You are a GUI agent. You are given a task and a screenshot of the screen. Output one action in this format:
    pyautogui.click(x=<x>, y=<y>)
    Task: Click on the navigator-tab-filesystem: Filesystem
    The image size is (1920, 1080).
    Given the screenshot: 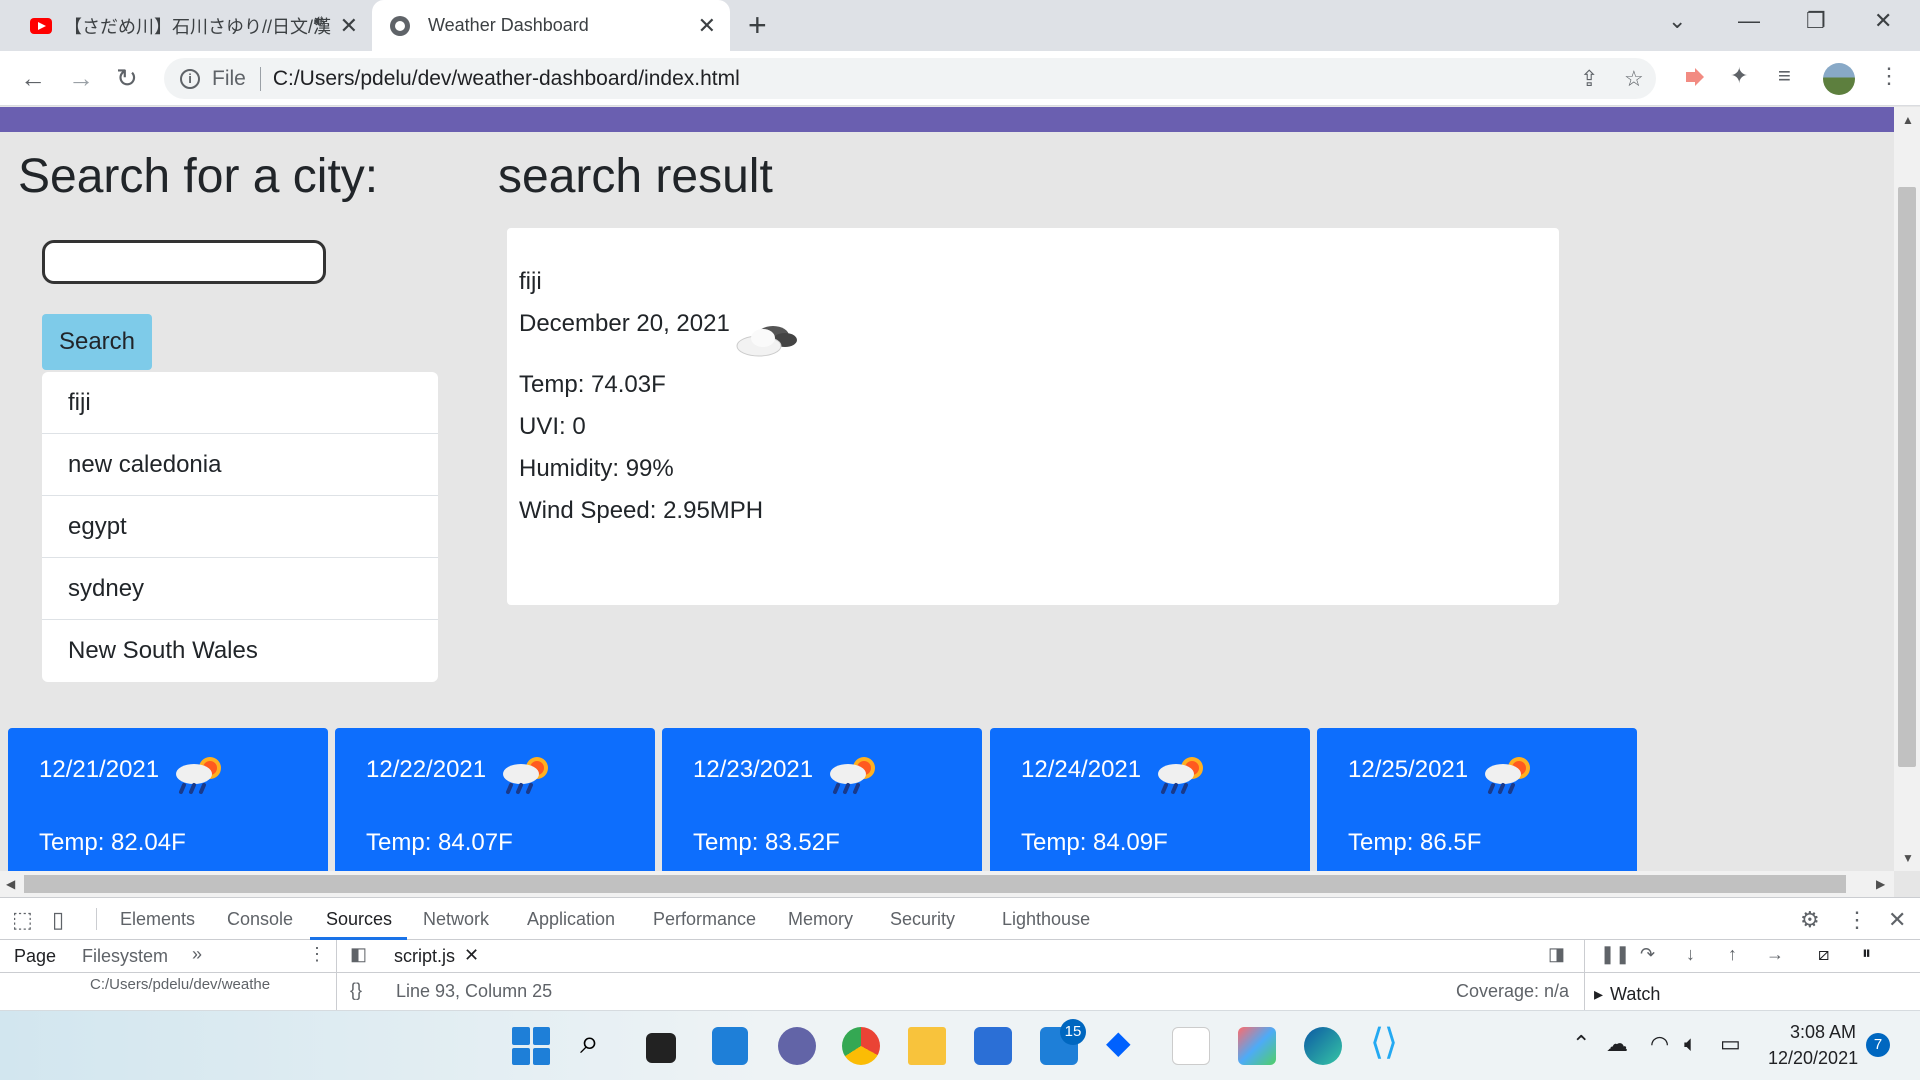 What is the action you would take?
    pyautogui.click(x=125, y=956)
    